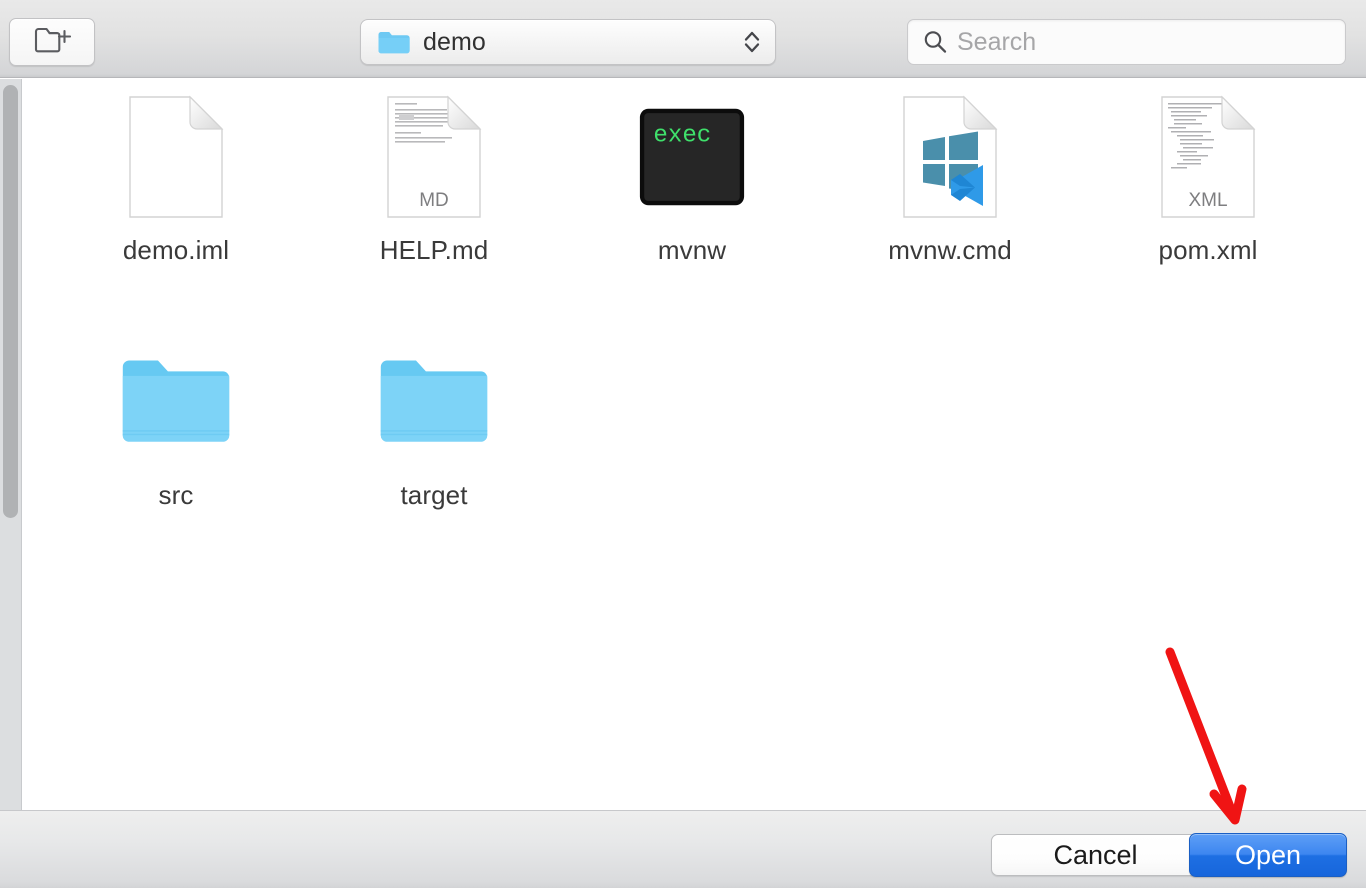  What do you see at coordinates (434, 157) in the screenshot?
I see `text-document-icon: MD` at bounding box center [434, 157].